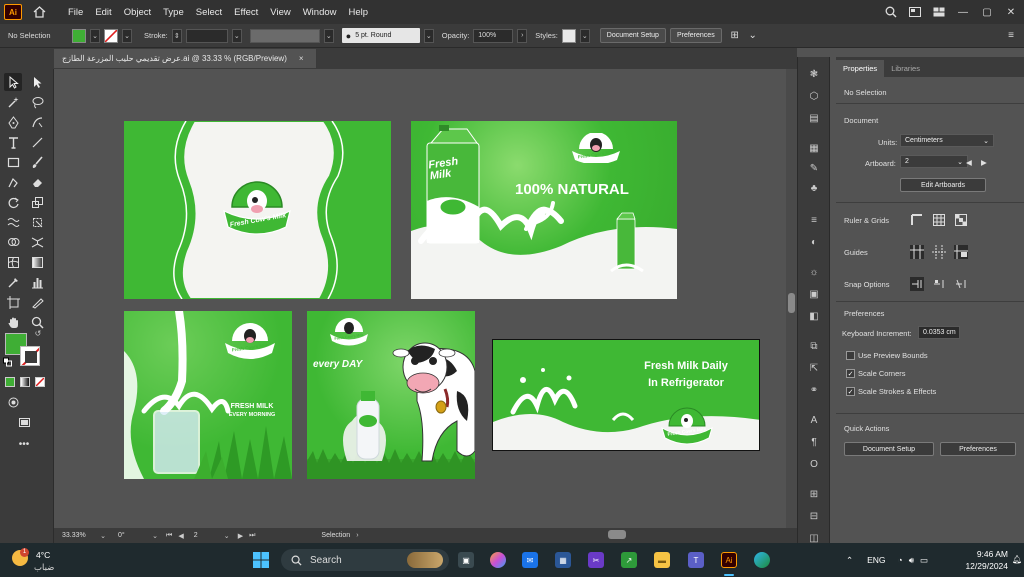 The height and width of the screenshot is (577, 1024). I want to click on clock: 9:46 AM 12/29/2024, so click(983, 560).